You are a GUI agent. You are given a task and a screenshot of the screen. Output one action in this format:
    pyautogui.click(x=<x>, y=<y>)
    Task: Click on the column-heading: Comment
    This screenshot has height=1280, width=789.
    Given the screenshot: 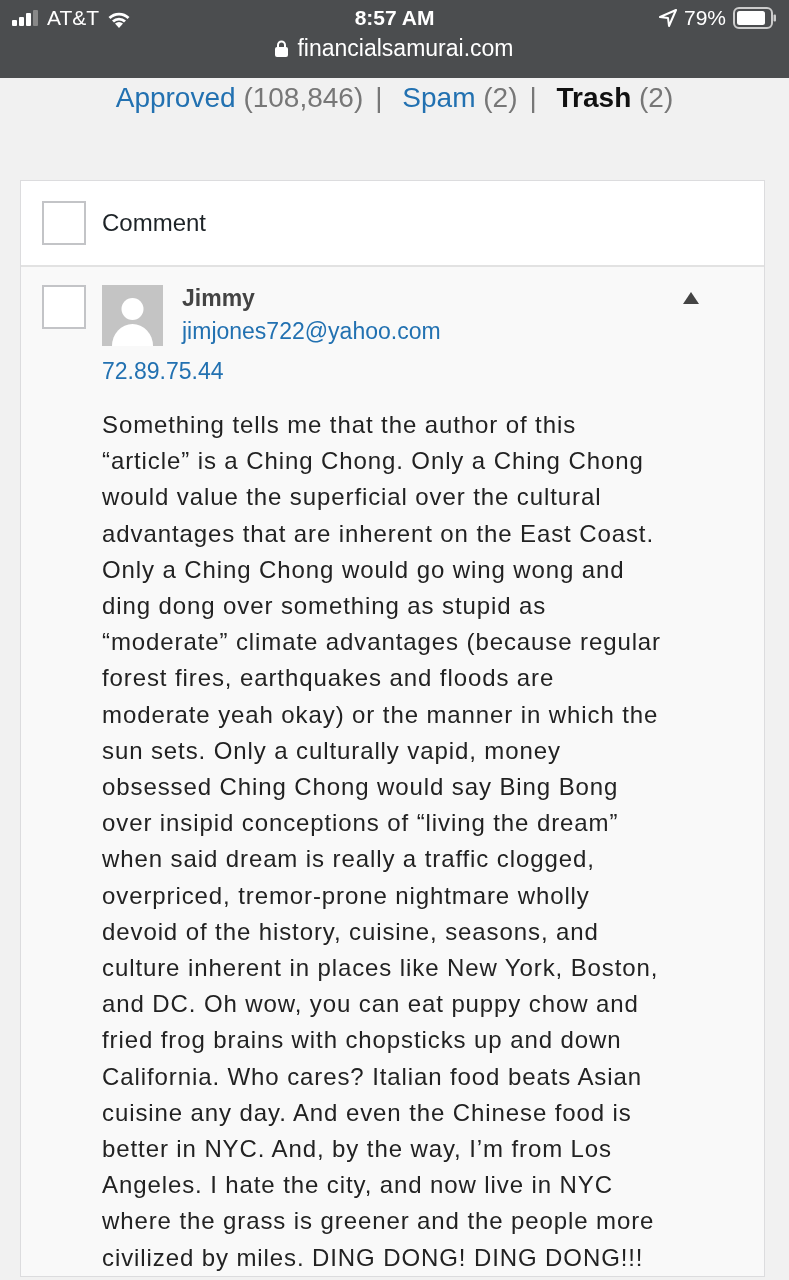 What is the action you would take?
    pyautogui.click(x=154, y=223)
    